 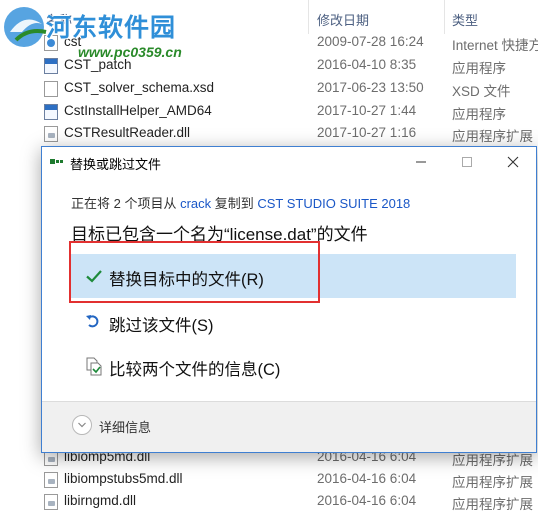 What do you see at coordinates (234, 203) in the screenshot?
I see `copy-info-middle: 复制到` at bounding box center [234, 203].